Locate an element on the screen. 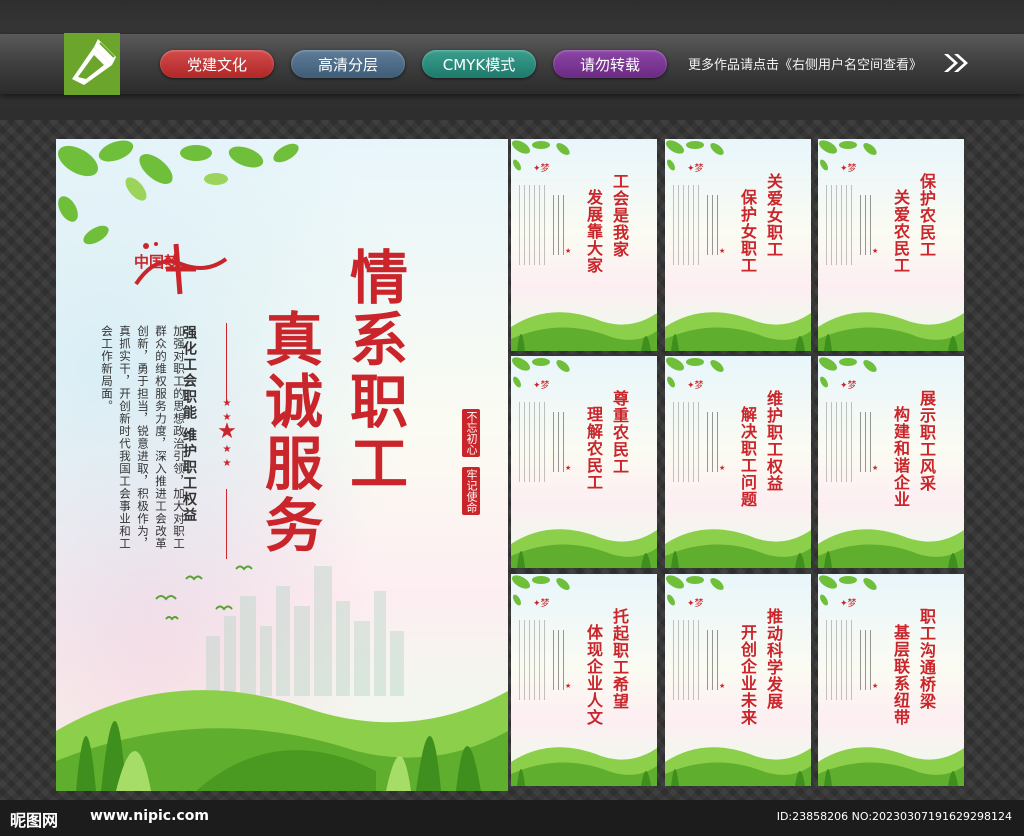 The height and width of the screenshot is (836, 1024). small-title-line1: 工会是我家 is located at coordinates (619, 215).